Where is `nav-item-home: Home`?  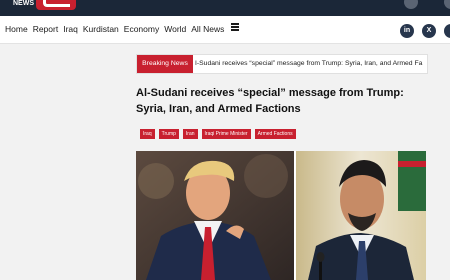
nav-item-home: Home is located at coordinates (16, 29).